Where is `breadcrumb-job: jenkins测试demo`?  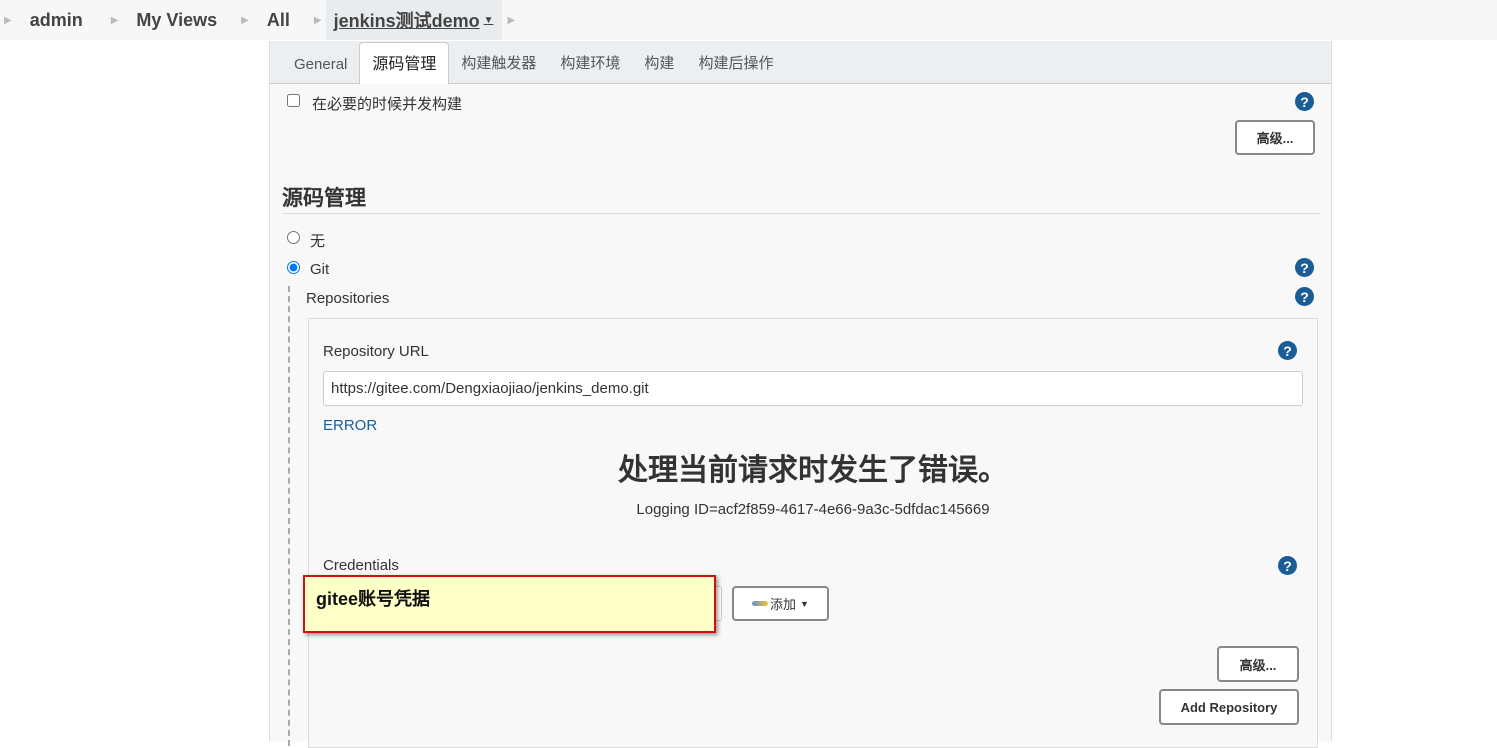 breadcrumb-job: jenkins测试demo is located at coordinates (407, 20).